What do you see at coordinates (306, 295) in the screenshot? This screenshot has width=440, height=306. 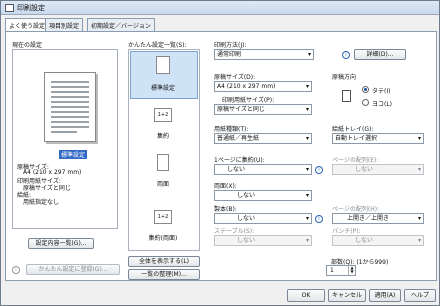 I see `ok-button: OK` at bounding box center [306, 295].